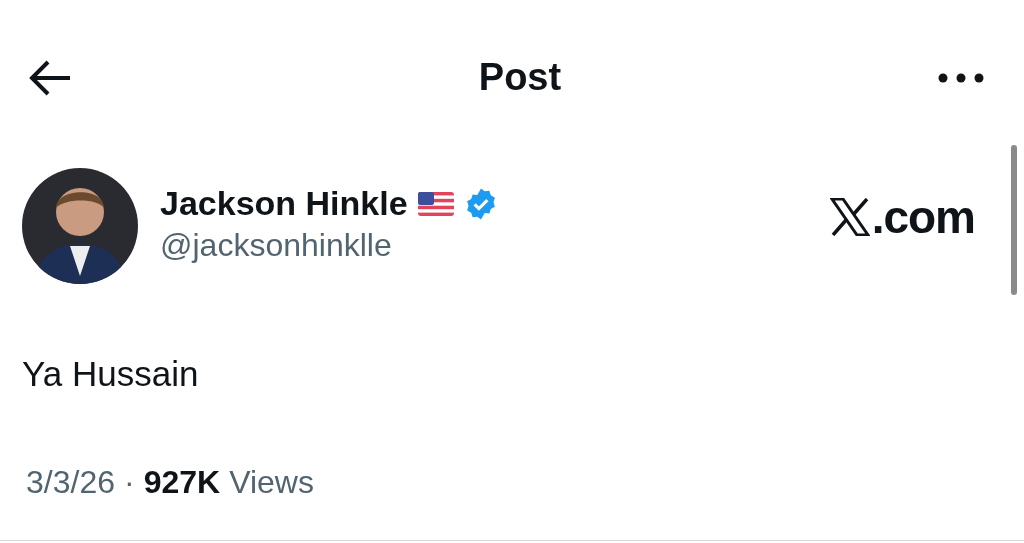 The image size is (1024, 543). What do you see at coordinates (495, 245) in the screenshot?
I see `author-handle: @jacksonhinklle` at bounding box center [495, 245].